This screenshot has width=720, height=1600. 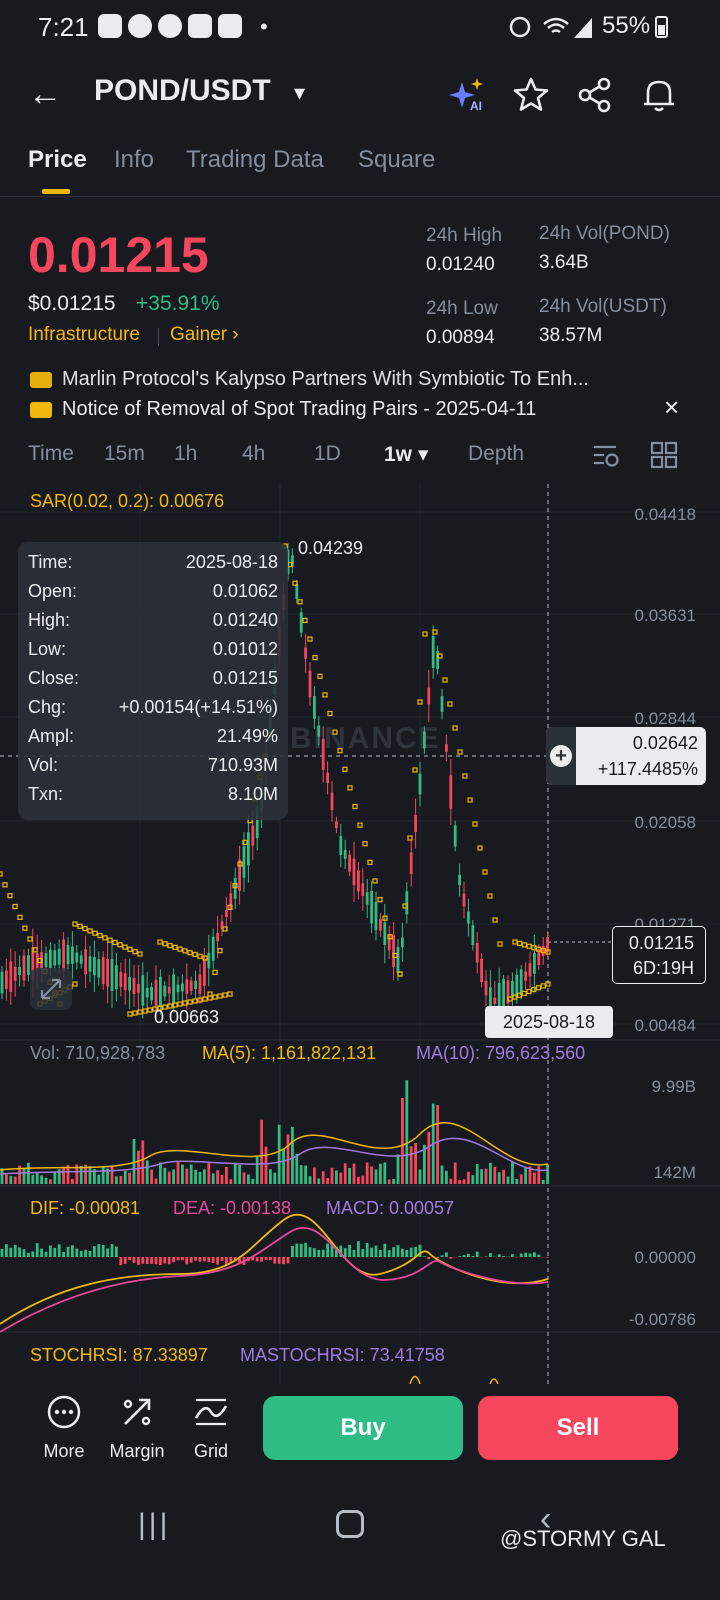 What do you see at coordinates (182, 91) in the screenshot?
I see `pair-title: POND/USDT` at bounding box center [182, 91].